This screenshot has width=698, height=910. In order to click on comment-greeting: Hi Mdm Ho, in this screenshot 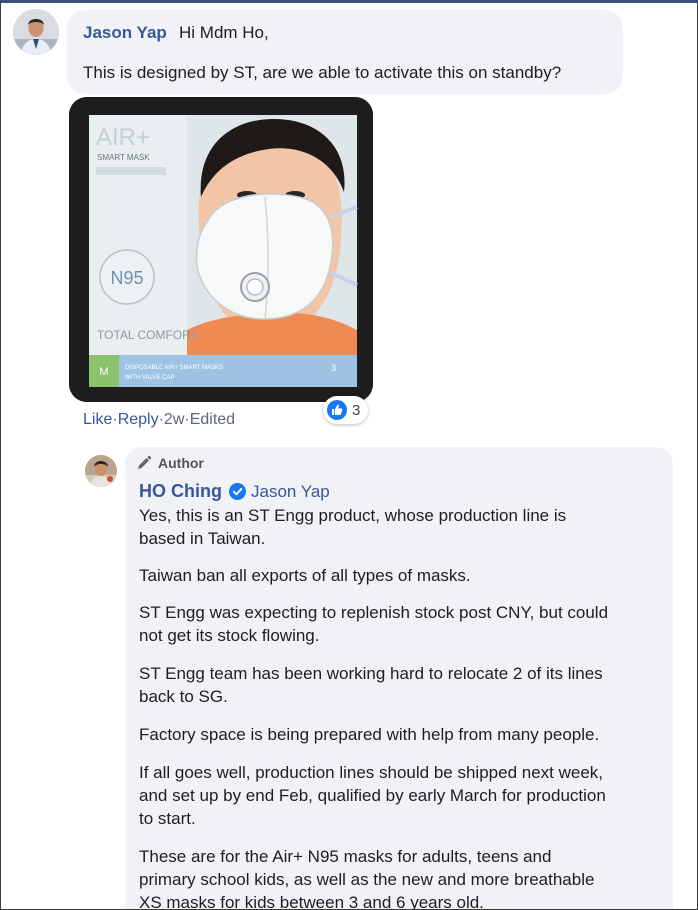, I will do `click(224, 32)`.